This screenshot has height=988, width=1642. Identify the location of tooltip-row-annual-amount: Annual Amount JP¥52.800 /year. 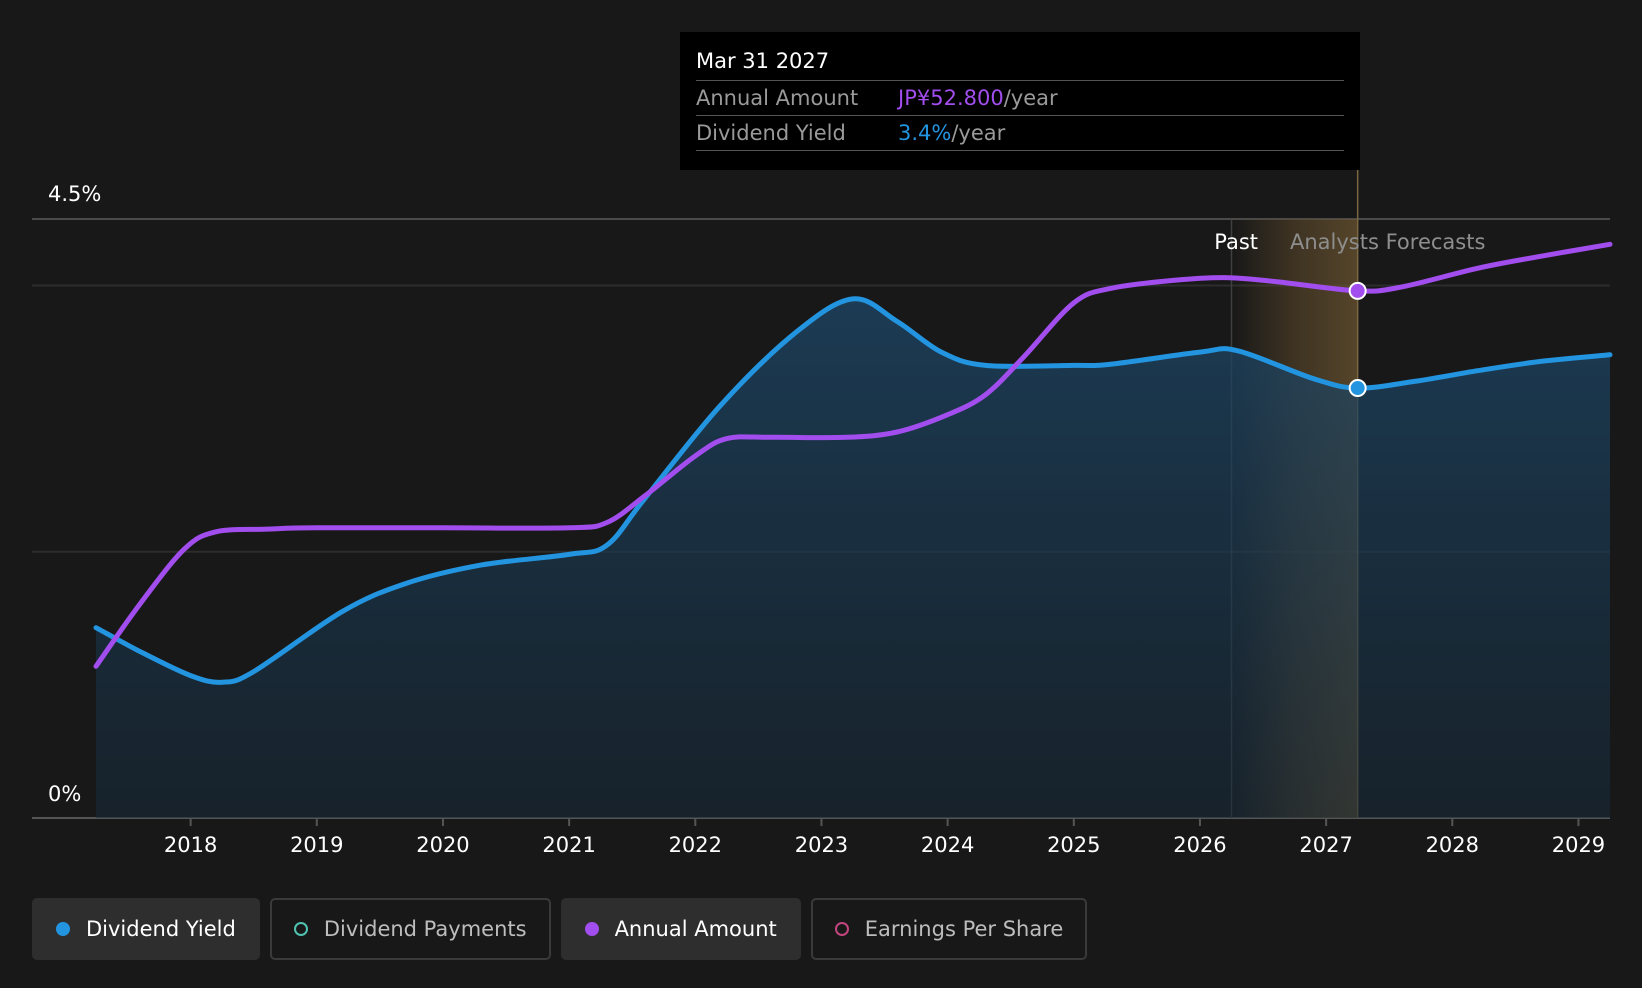
(1020, 98).